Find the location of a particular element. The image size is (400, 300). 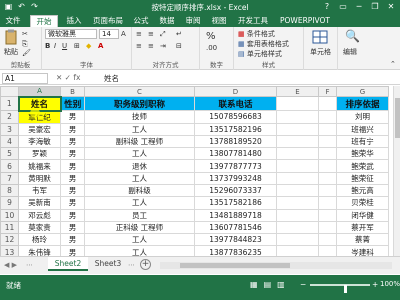

select-all-corner is located at coordinates (9, 91).